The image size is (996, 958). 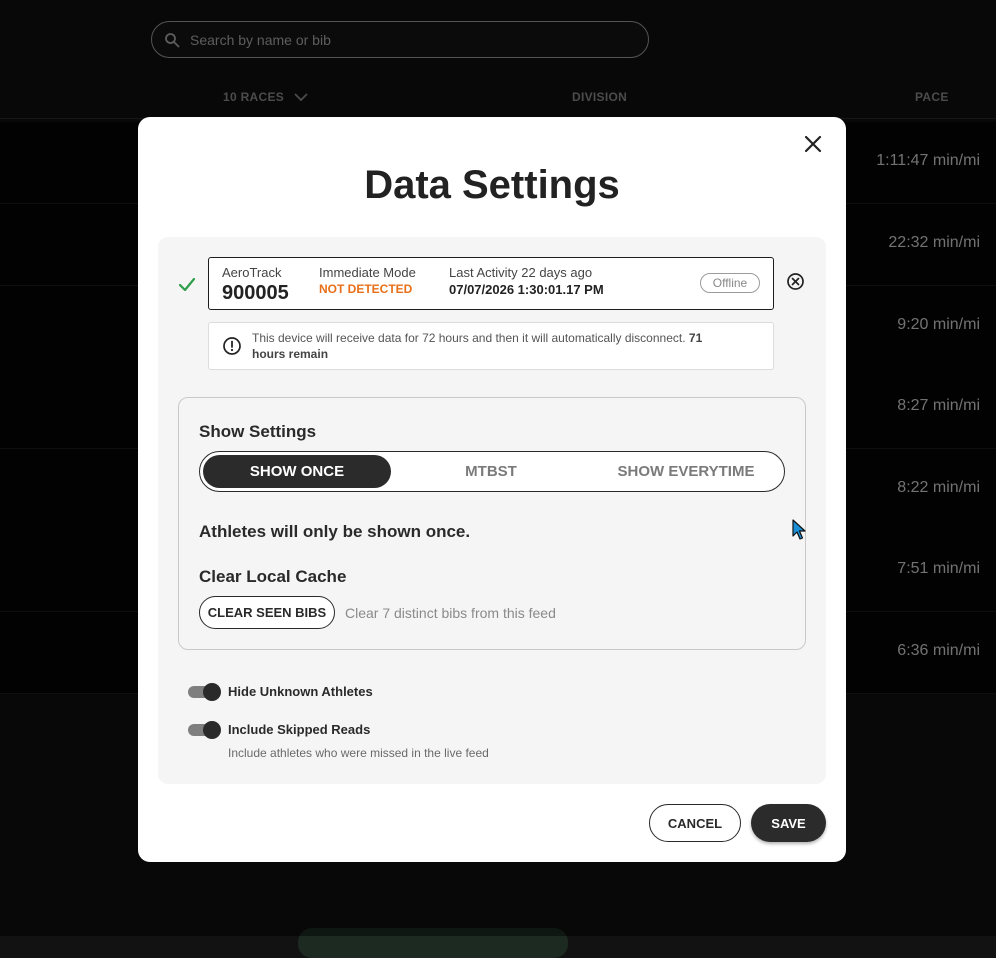 What do you see at coordinates (492, 185) in the screenshot?
I see `modal-title: Data Settings` at bounding box center [492, 185].